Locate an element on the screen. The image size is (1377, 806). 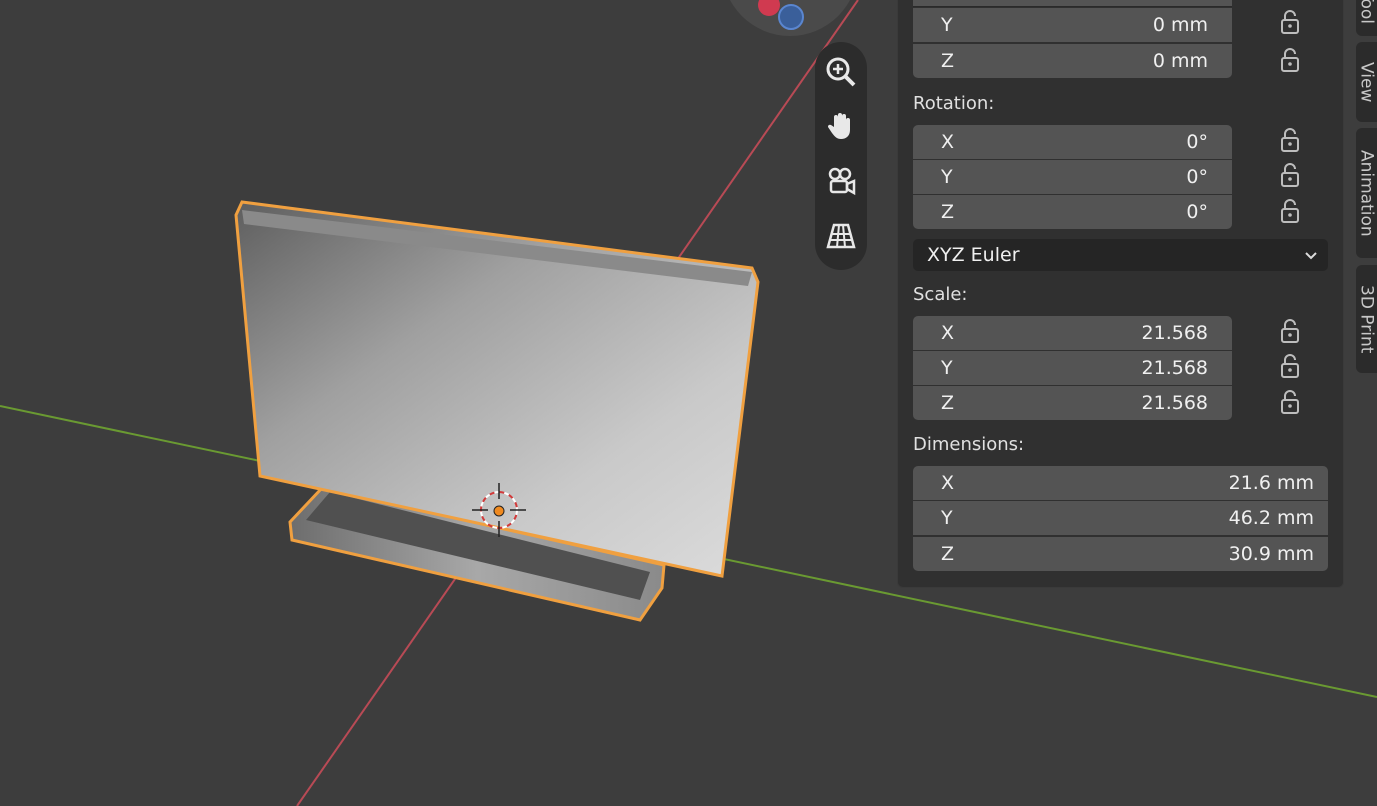
location-x-field is located at coordinates (1072, 3).